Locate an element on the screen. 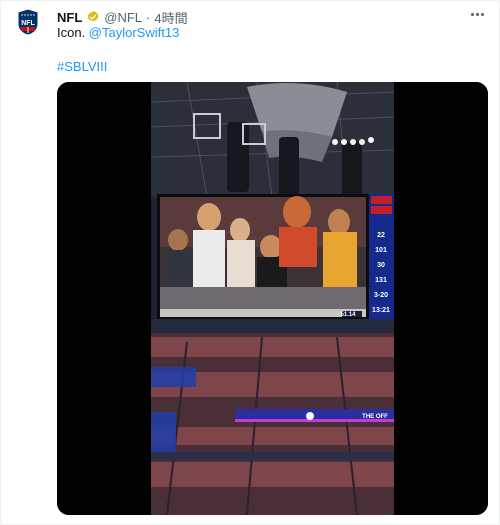  account-handle: @NFL is located at coordinates (123, 17).